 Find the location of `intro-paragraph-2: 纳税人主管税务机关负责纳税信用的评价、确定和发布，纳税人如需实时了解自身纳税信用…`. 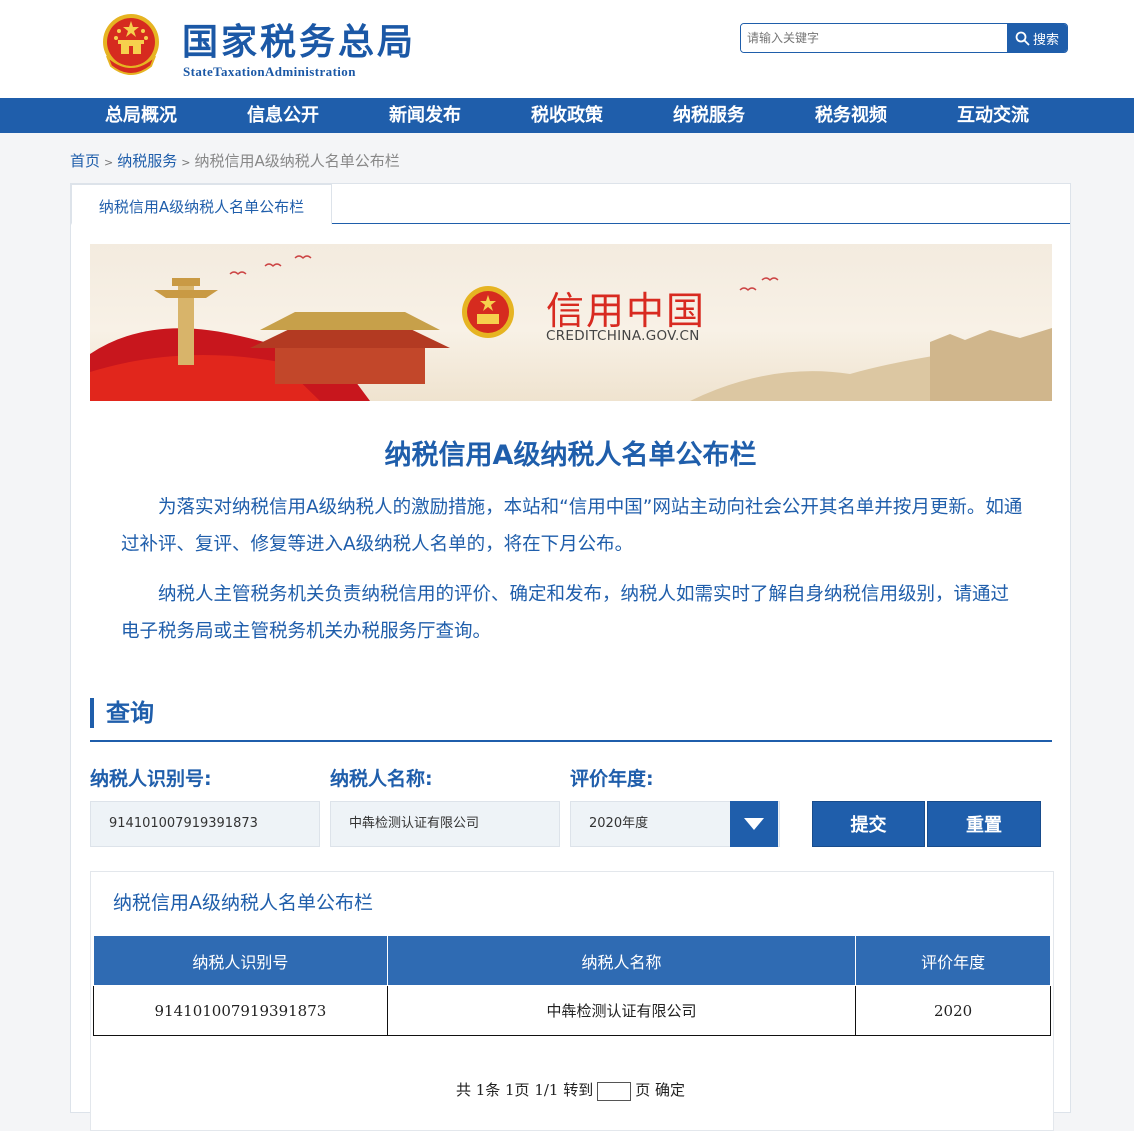

intro-paragraph-2: 纳税人主管税务机关负责纳税信用的评价、确定和发布，纳税人如需实时了解自身纳税信用… is located at coordinates (565, 613).